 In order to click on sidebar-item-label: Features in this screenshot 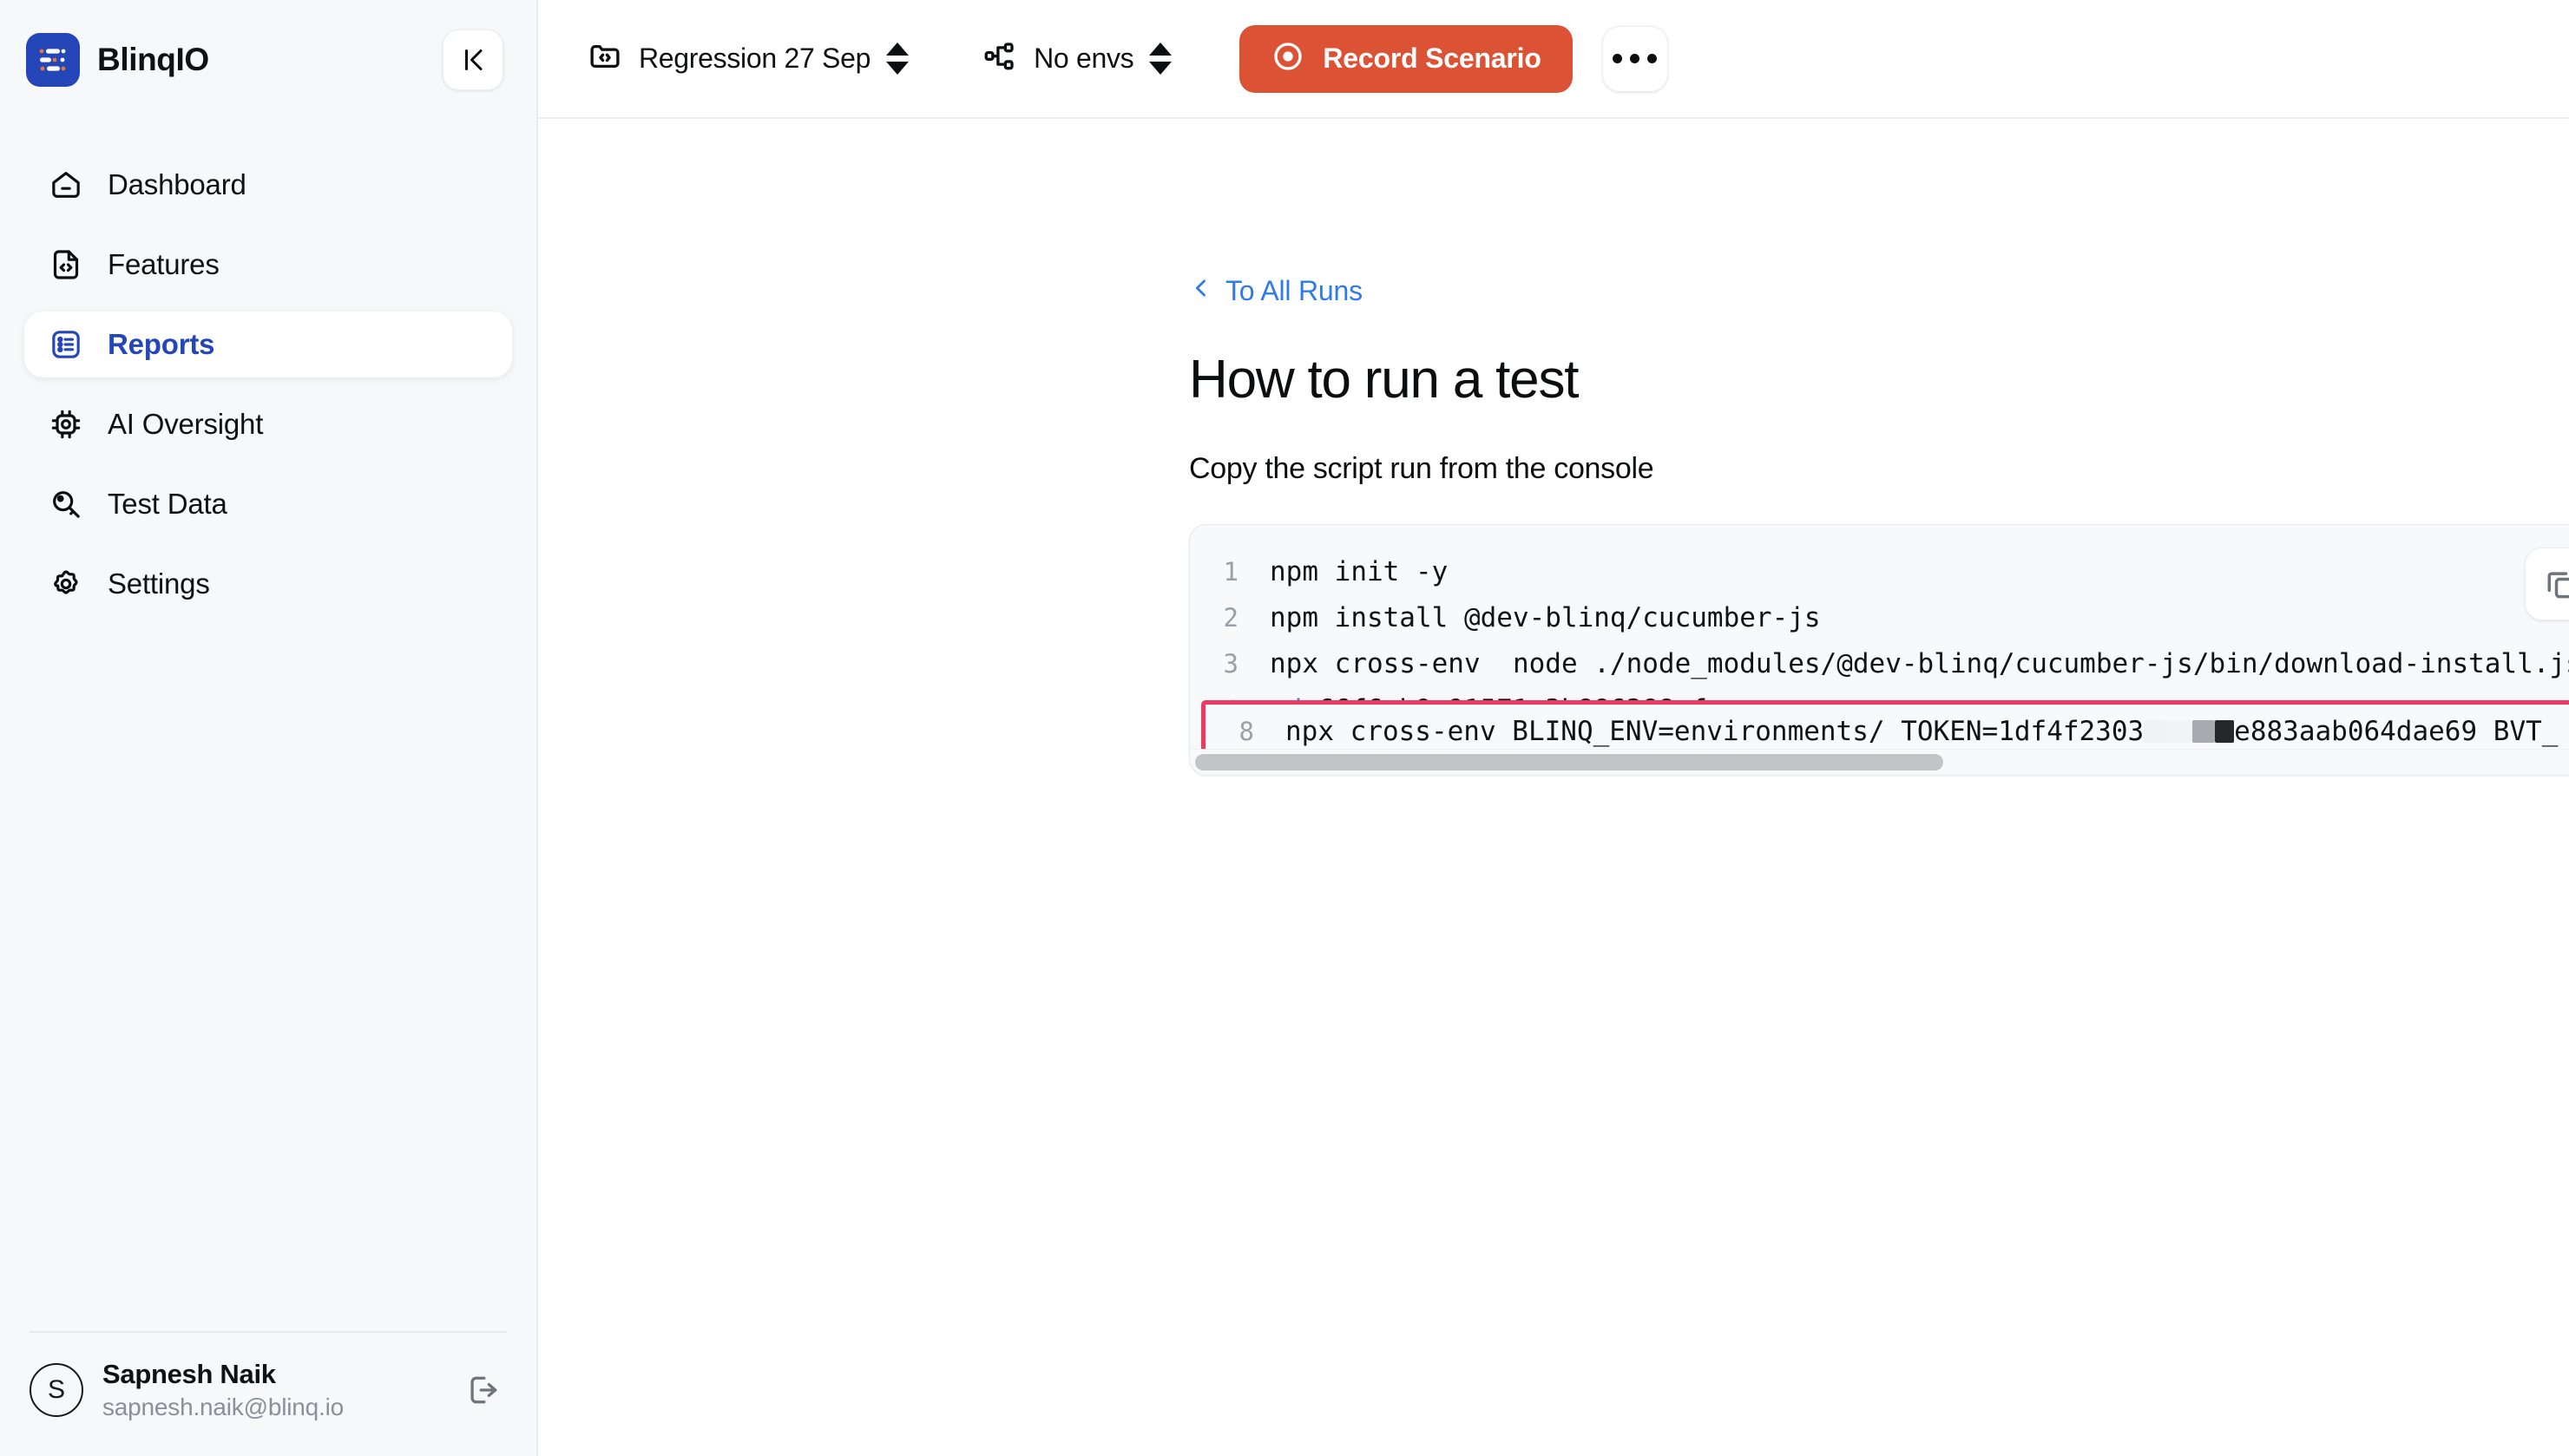, I will do `click(164, 264)`.